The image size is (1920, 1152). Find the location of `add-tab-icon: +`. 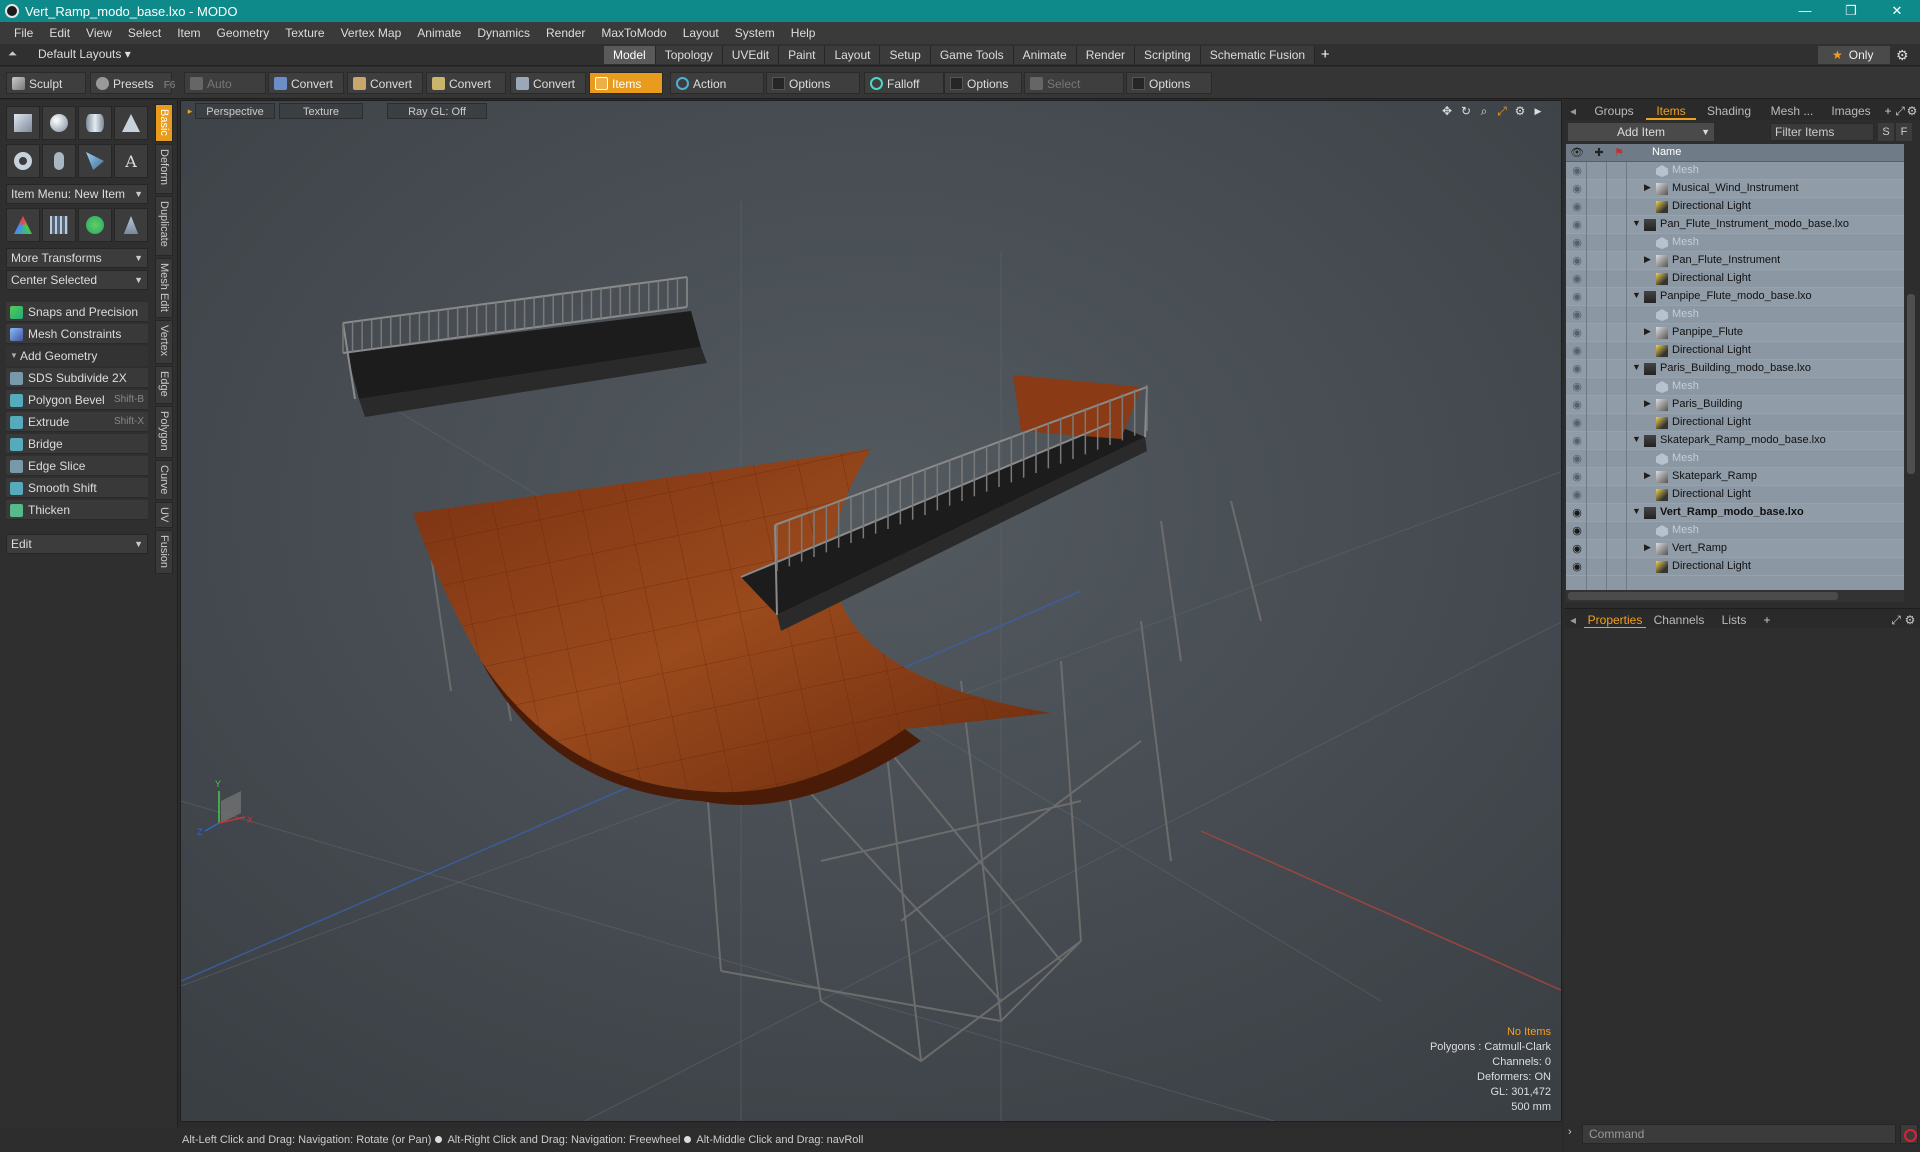

add-tab-icon: + is located at coordinates (1767, 620).